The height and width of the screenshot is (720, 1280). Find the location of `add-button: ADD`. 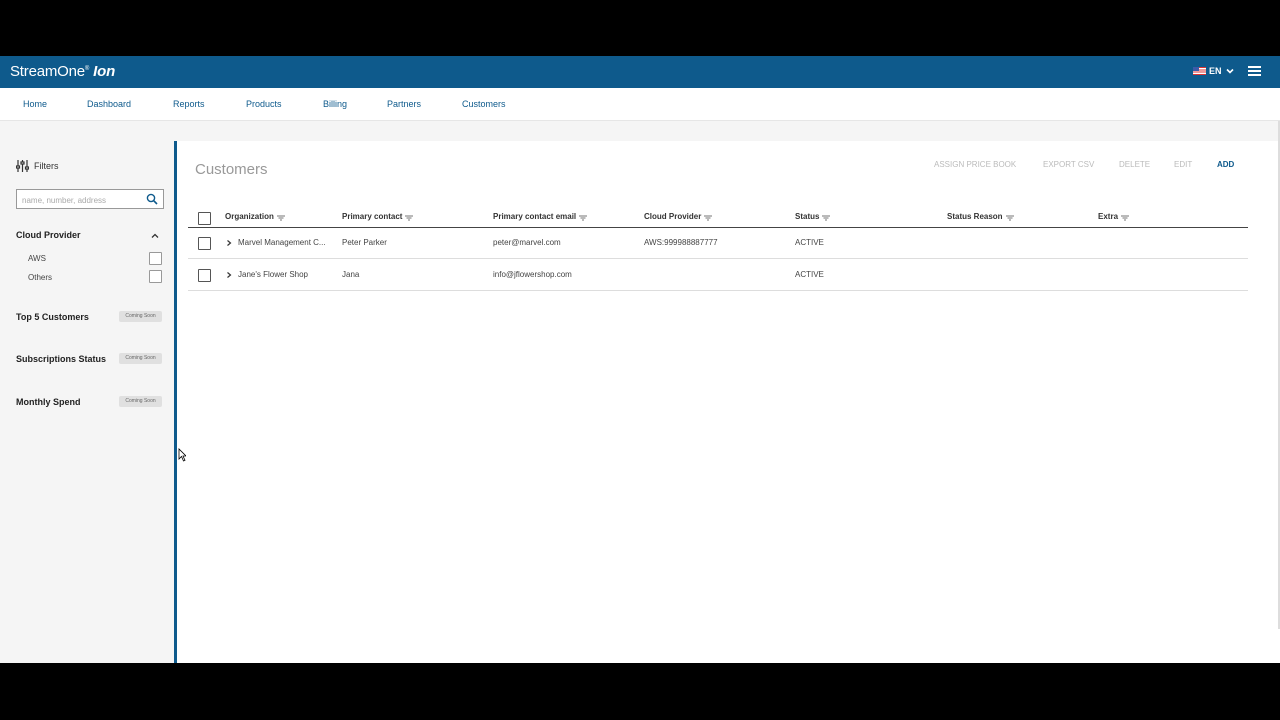

add-button: ADD is located at coordinates (1225, 164).